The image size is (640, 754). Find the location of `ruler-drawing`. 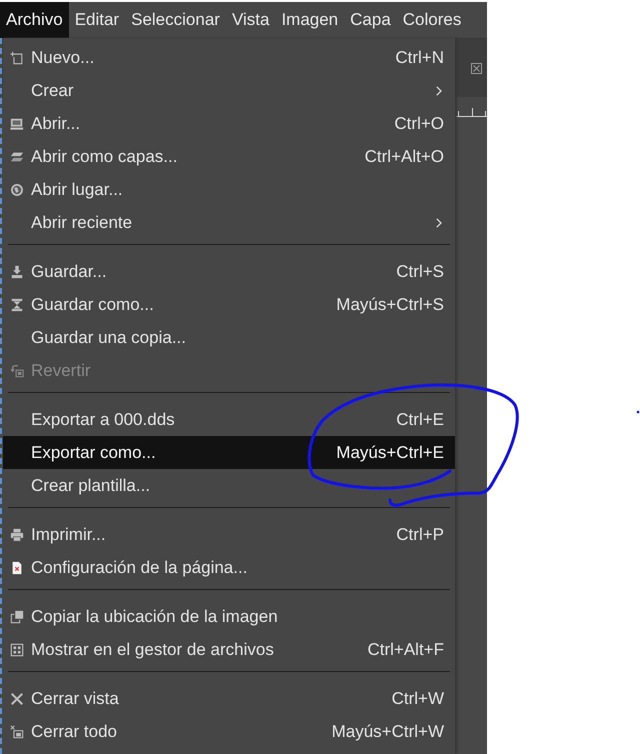

ruler-drawing is located at coordinates (471, 112).